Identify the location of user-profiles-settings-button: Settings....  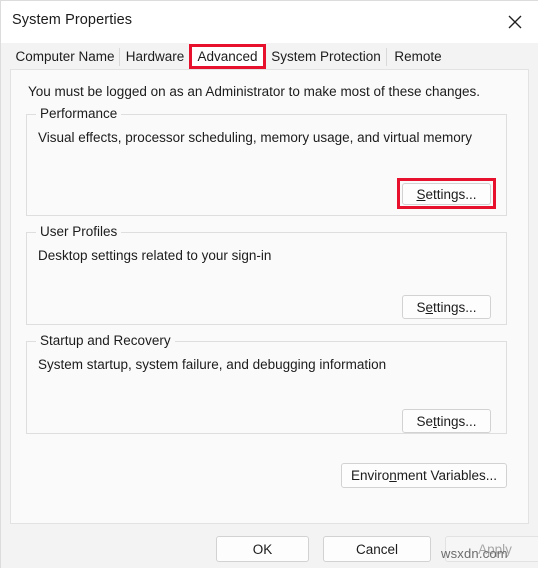
(446, 307).